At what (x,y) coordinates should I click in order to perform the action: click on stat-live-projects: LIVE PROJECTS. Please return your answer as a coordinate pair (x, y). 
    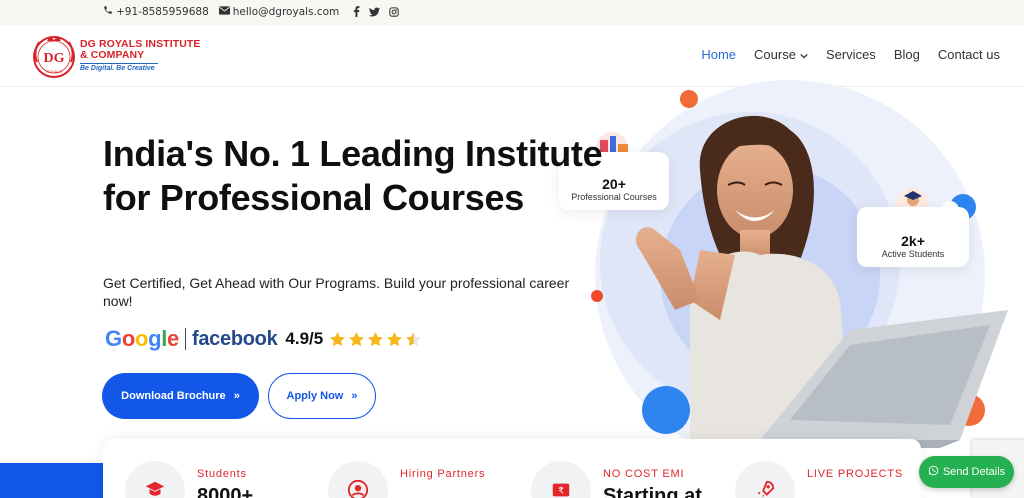
    Looking at the image, I should click on (825, 468).